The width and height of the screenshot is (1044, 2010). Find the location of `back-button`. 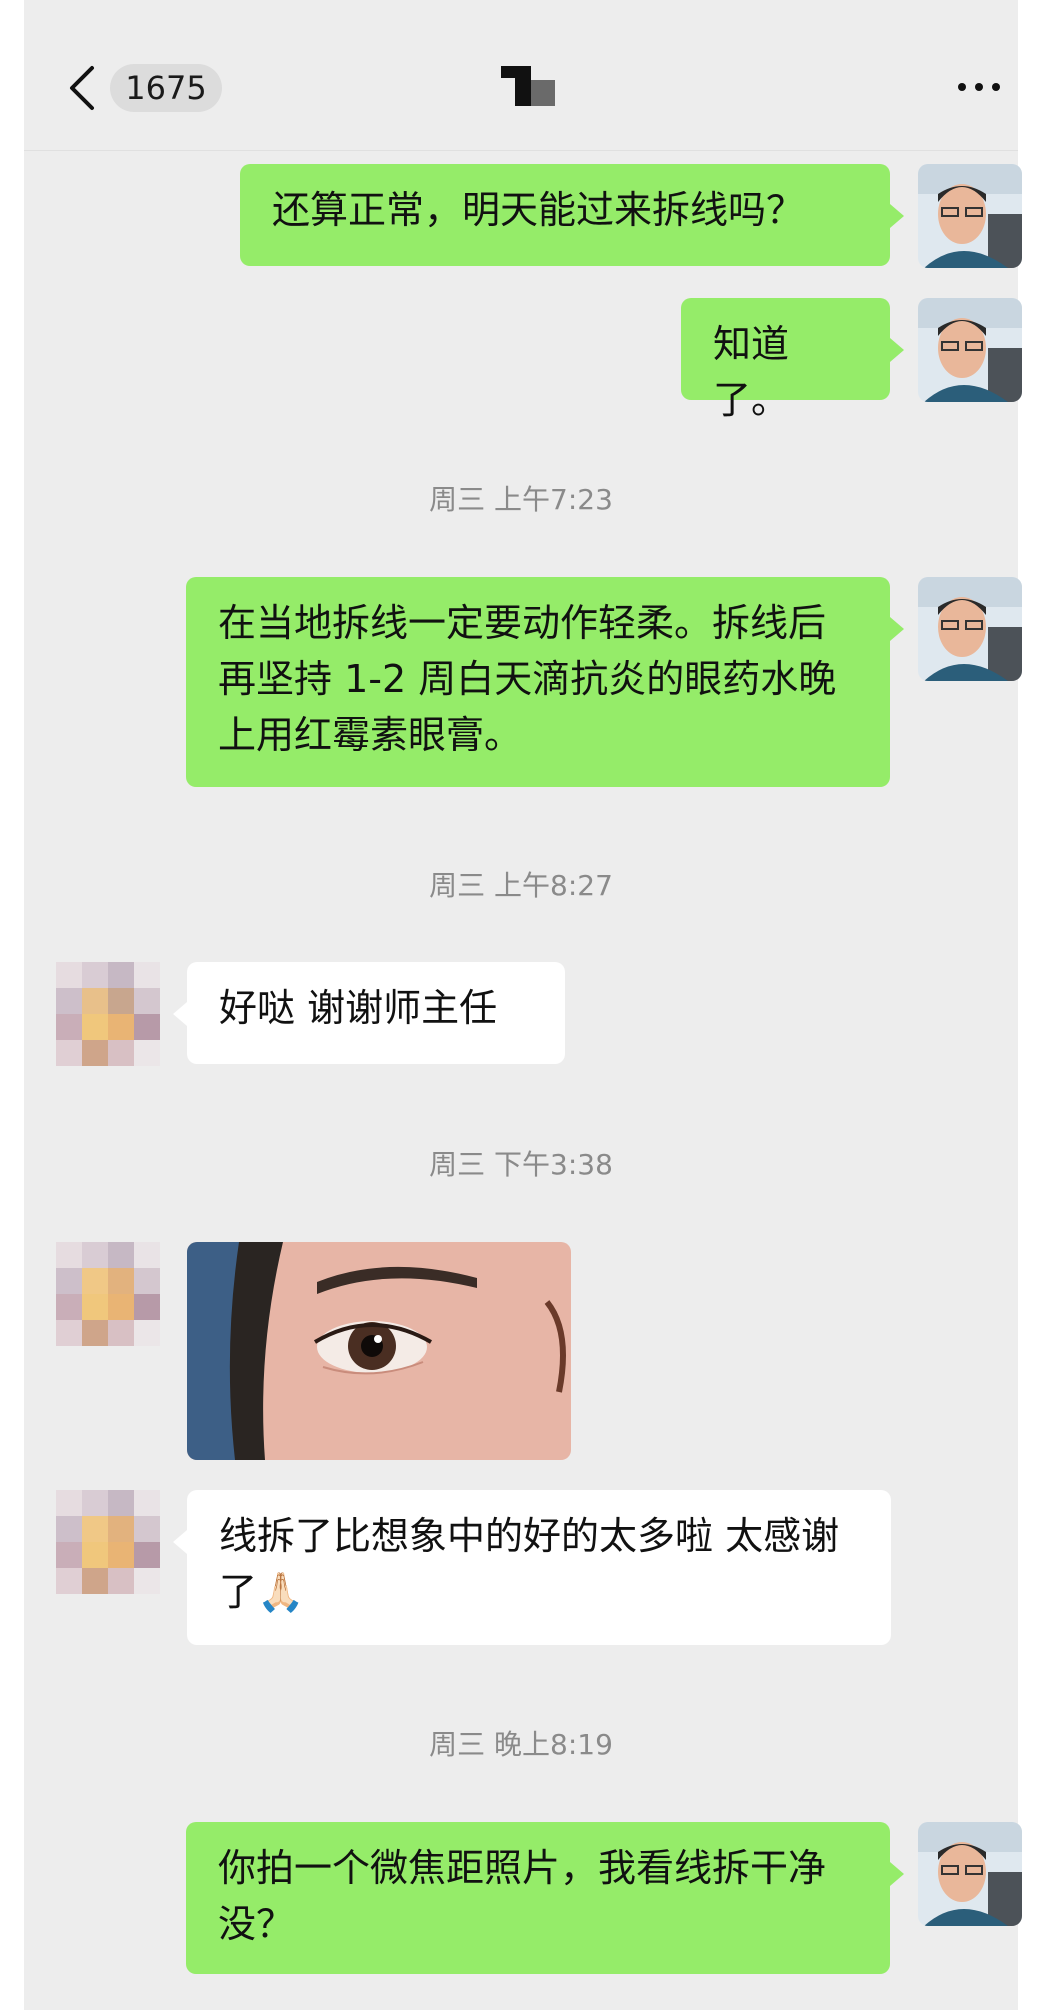

back-button is located at coordinates (84, 88).